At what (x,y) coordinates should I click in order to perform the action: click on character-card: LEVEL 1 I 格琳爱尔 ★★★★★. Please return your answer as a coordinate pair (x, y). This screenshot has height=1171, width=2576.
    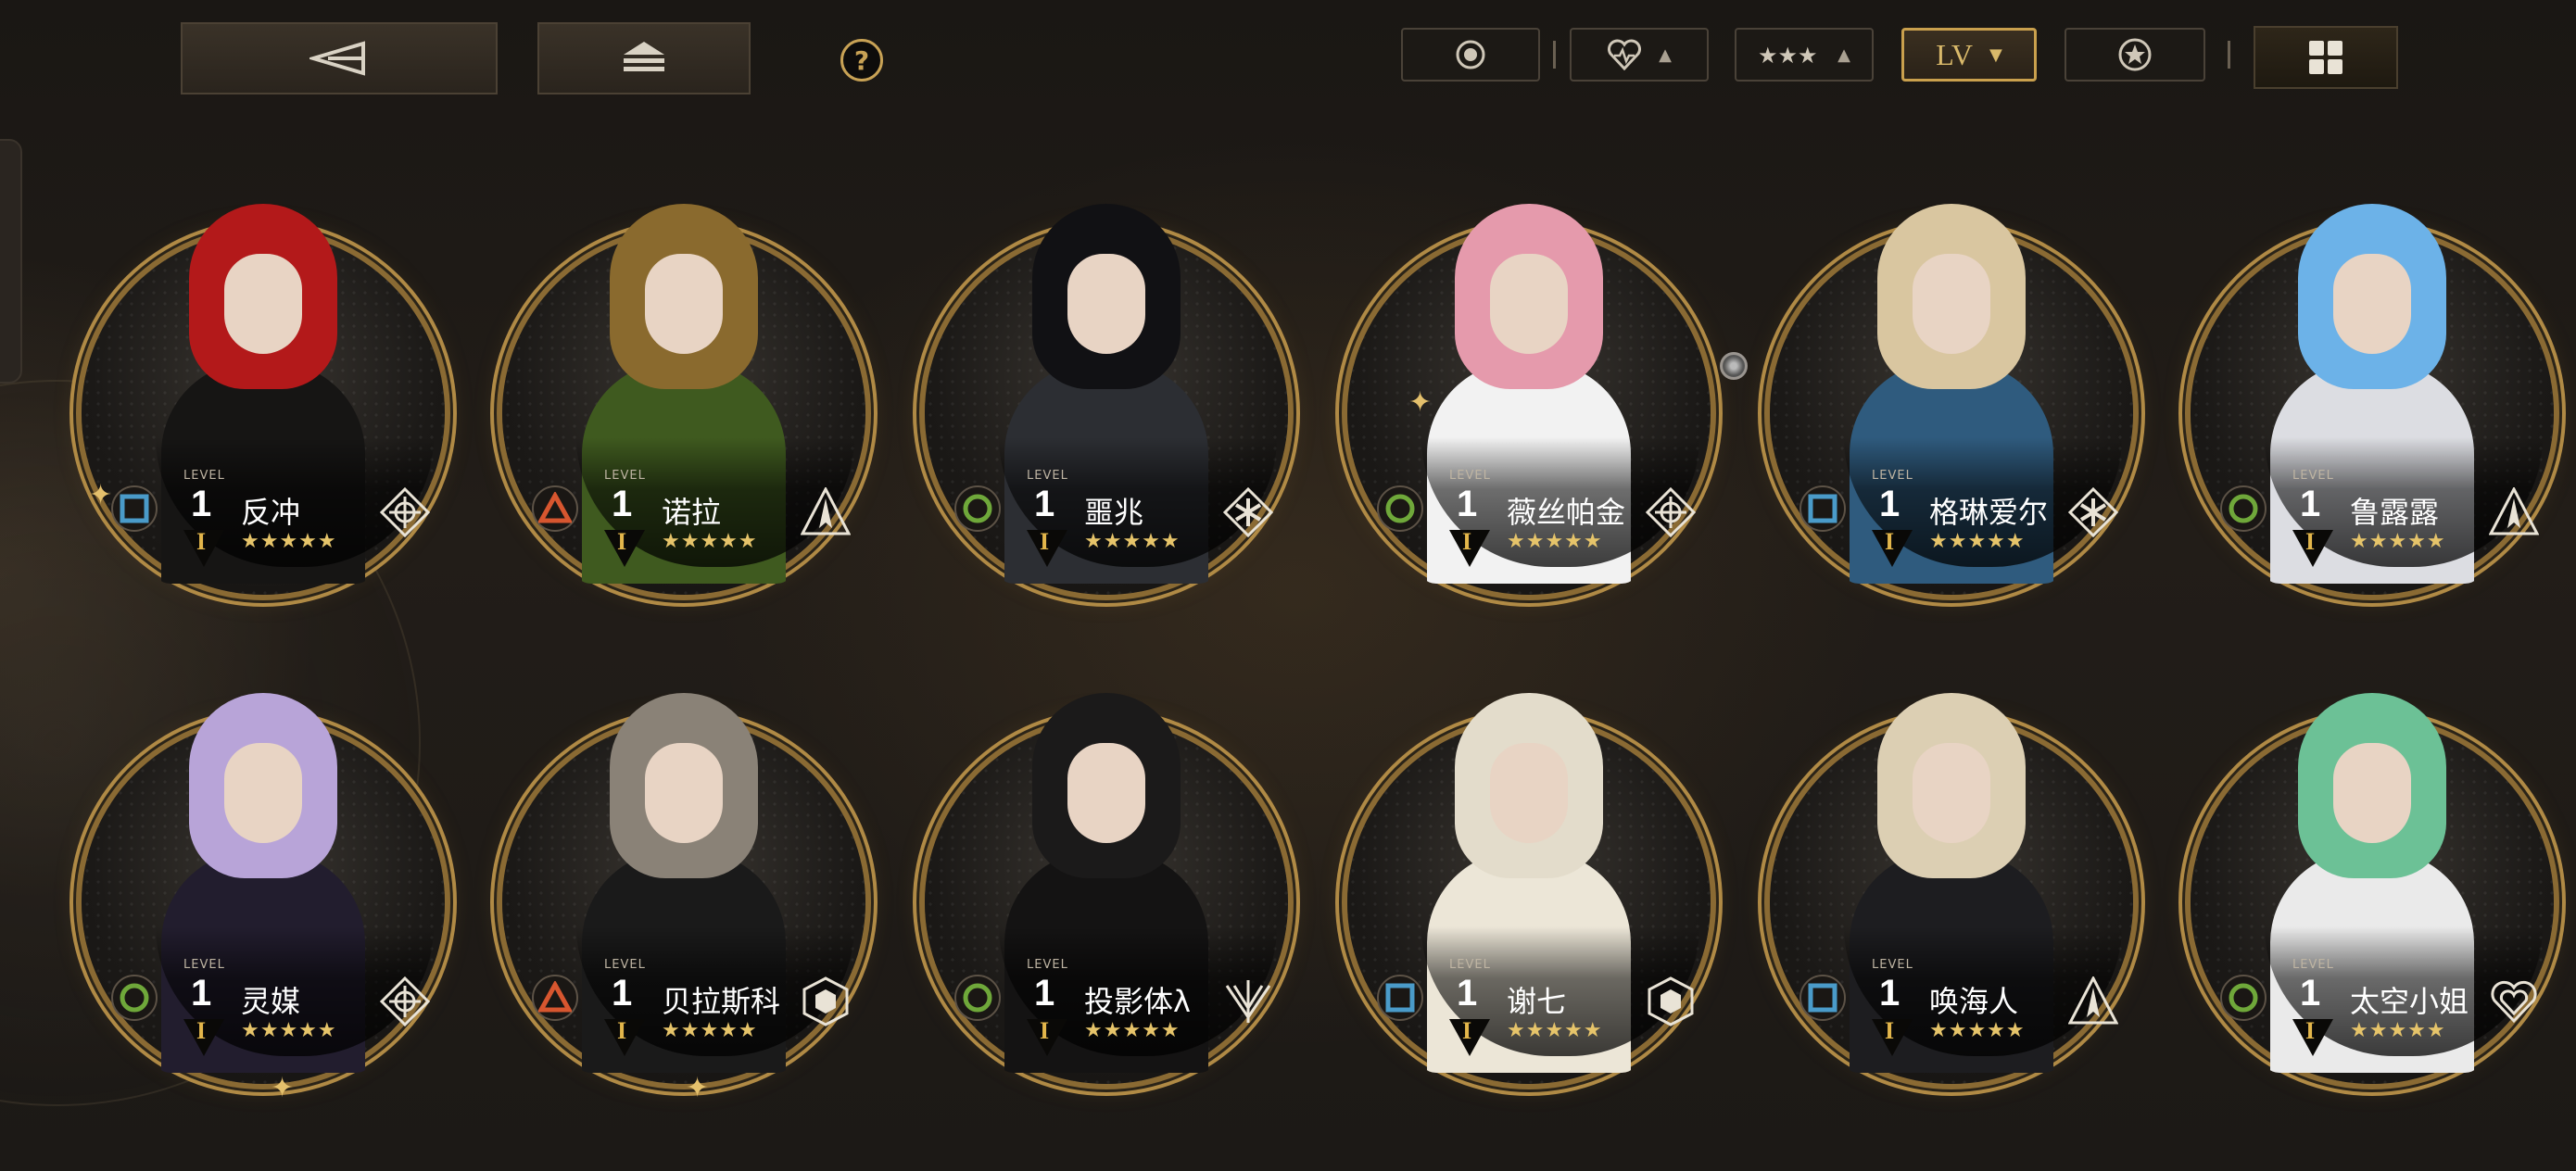
    Looking at the image, I should click on (1960, 399).